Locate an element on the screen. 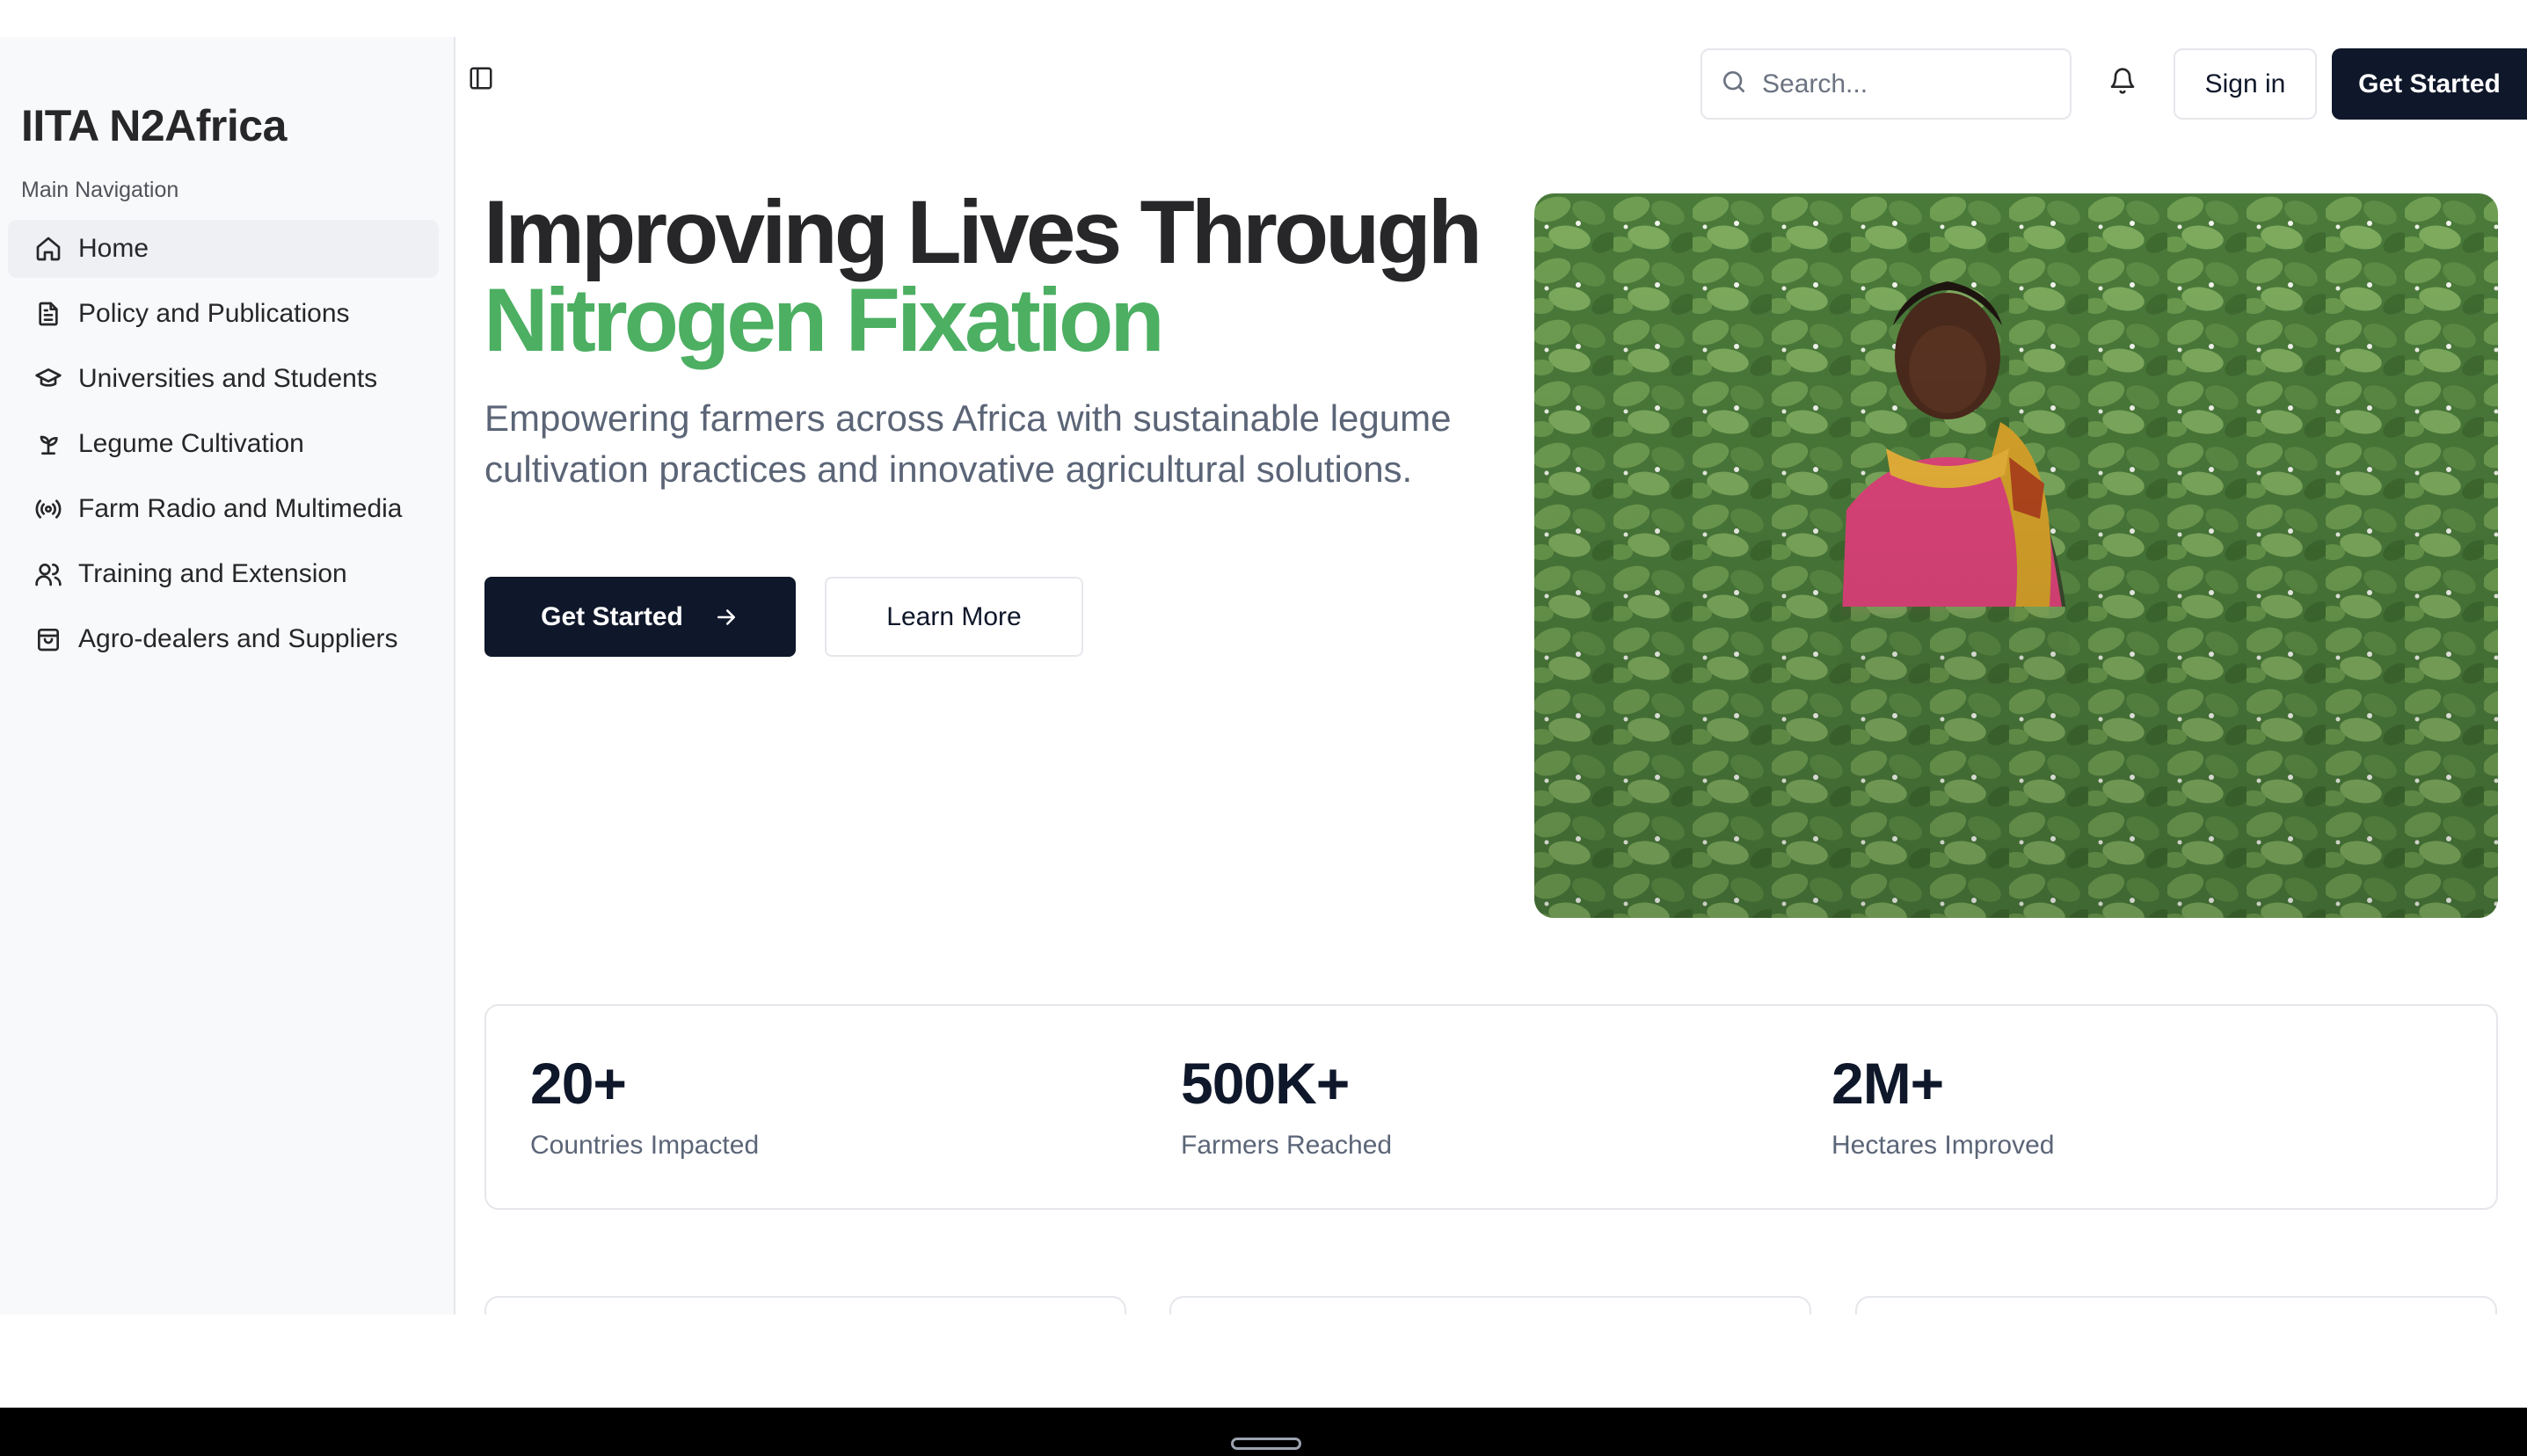 This screenshot has height=1456, width=2527. shopping-bag-icon is located at coordinates (48, 639).